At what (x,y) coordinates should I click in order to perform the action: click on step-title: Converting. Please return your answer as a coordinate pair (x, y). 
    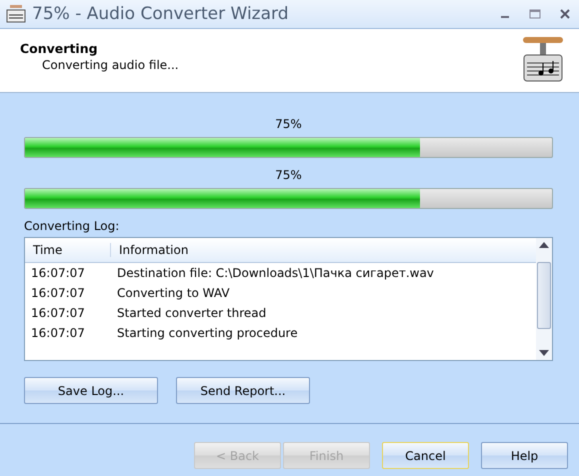
    Looking at the image, I should click on (59, 48).